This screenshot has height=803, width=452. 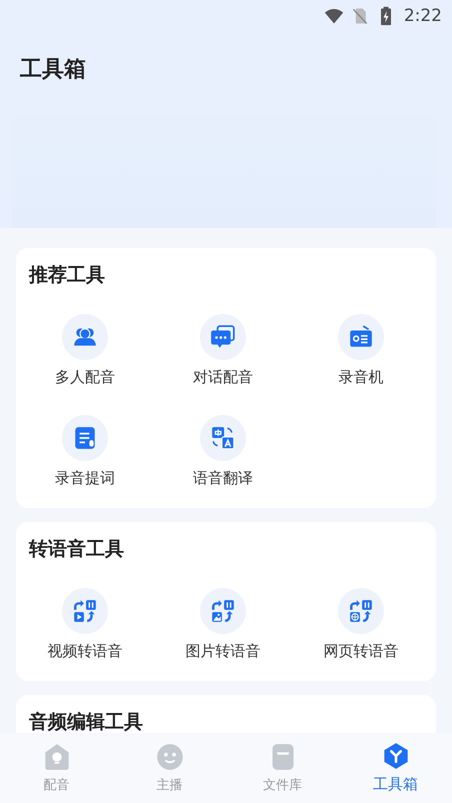 What do you see at coordinates (85, 626) in the screenshot?
I see `tool-button: 视频转语音` at bounding box center [85, 626].